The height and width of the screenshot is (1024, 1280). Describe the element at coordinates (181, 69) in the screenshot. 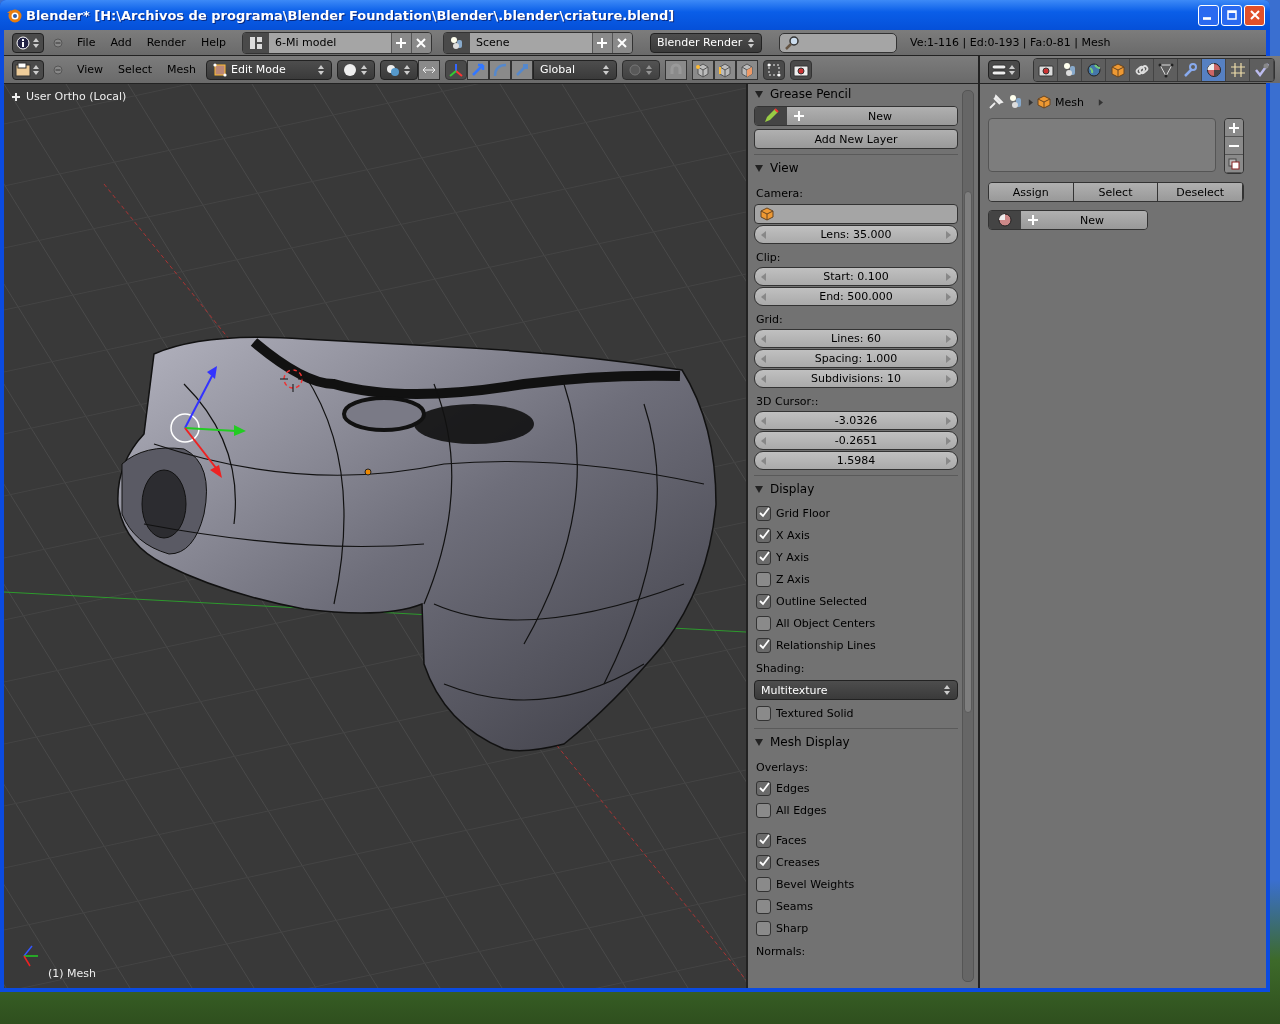

I see `menu-item: Mesh` at that location.